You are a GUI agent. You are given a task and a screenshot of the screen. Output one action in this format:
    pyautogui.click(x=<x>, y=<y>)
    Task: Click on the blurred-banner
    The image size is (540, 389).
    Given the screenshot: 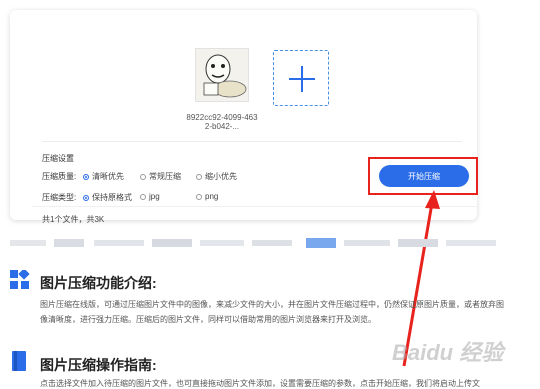 What is the action you would take?
    pyautogui.click(x=253, y=243)
    